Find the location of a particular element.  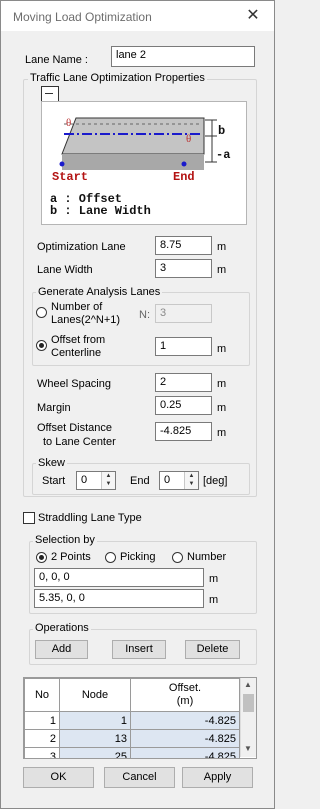

point1-unit: m is located at coordinates (214, 579).